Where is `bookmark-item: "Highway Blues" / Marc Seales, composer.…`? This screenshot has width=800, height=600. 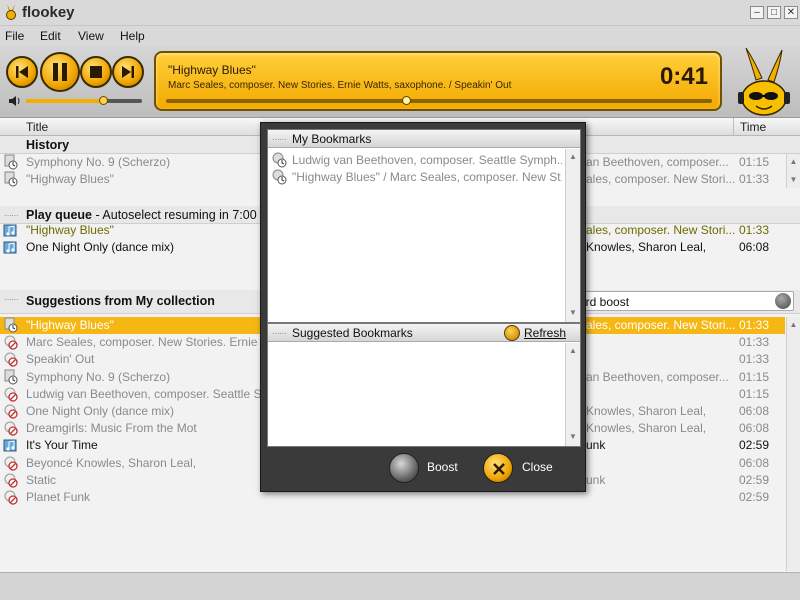 bookmark-item: "Highway Blues" / Marc Seales, composer.… is located at coordinates (416, 177).